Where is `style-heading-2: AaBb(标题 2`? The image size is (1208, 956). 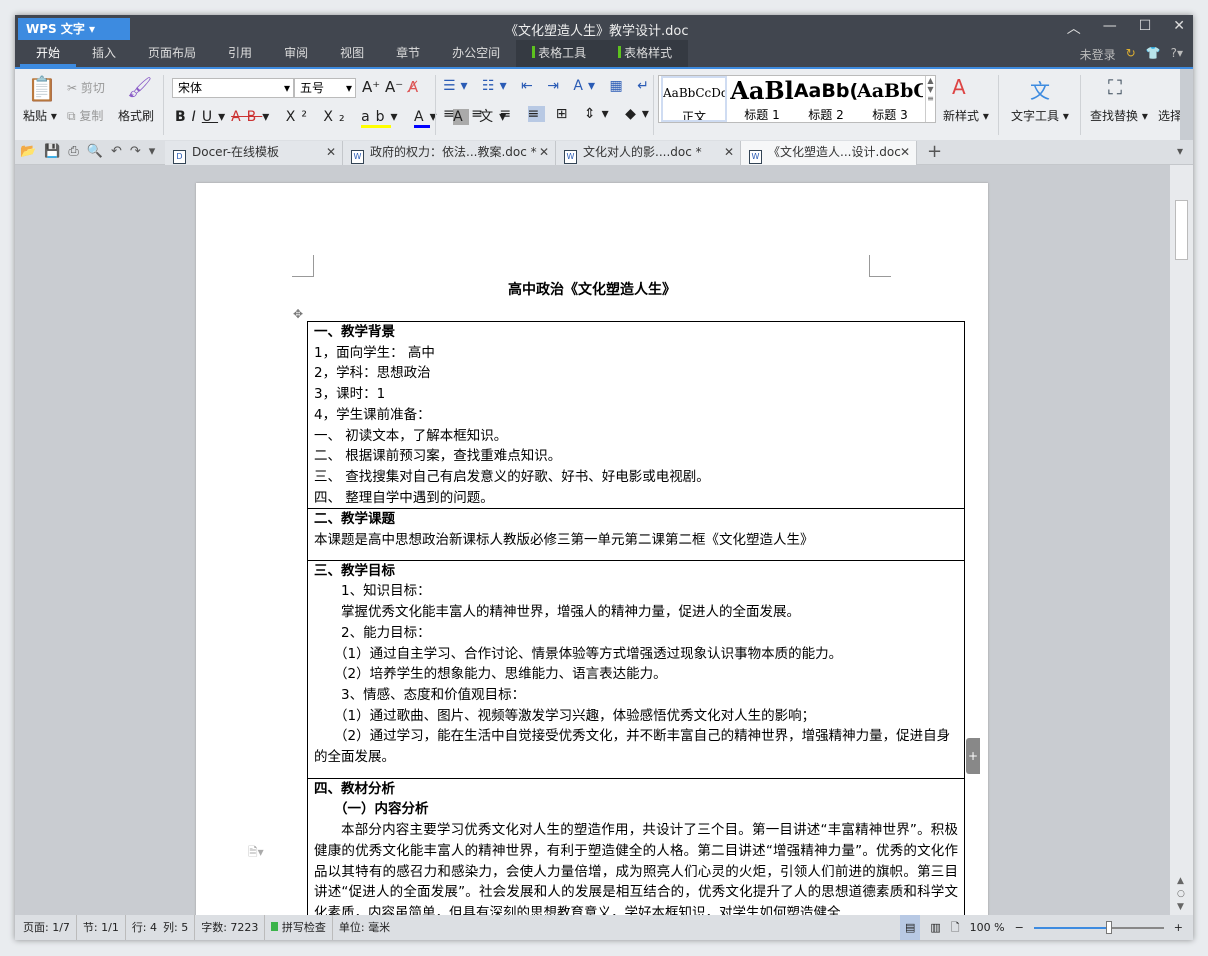 style-heading-2: AaBb(标题 2 is located at coordinates (826, 99).